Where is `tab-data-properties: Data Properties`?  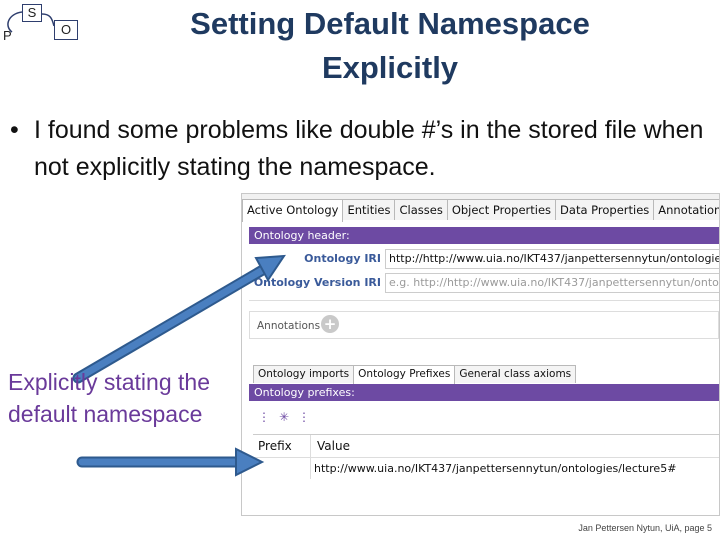
tab-data-properties: Data Properties is located at coordinates (605, 209).